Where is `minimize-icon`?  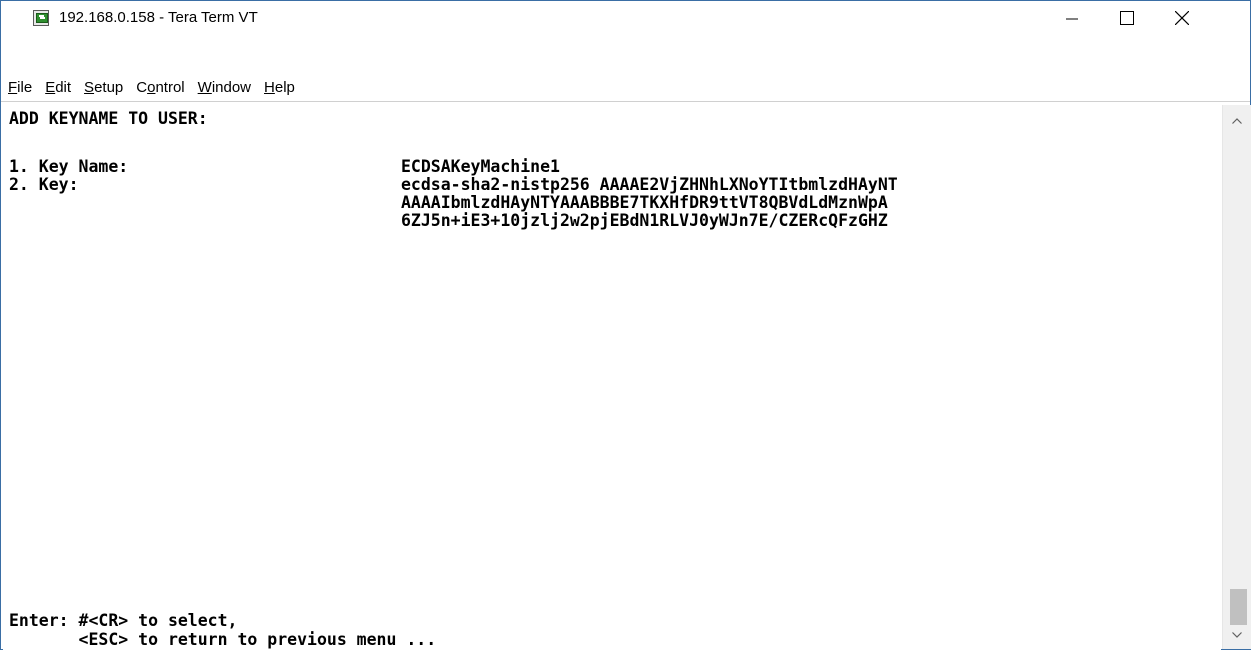
minimize-icon is located at coordinates (1072, 18).